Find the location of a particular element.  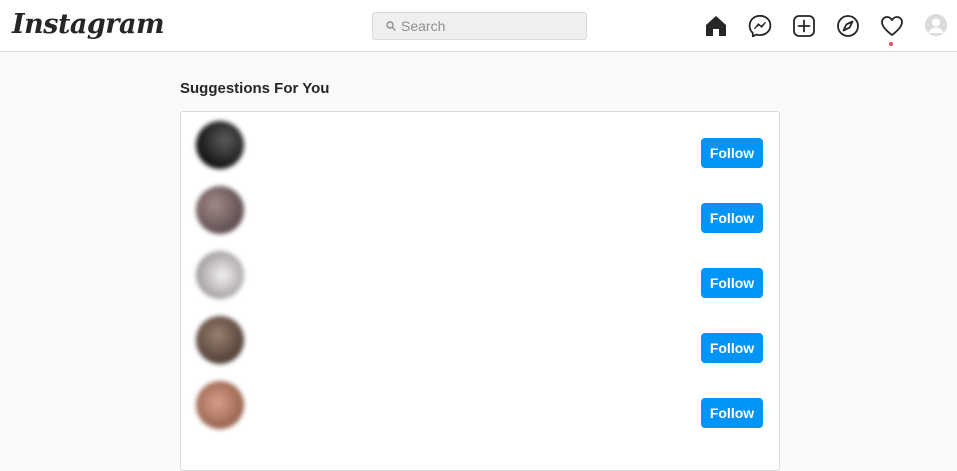

profile-avatar is located at coordinates (936, 25).